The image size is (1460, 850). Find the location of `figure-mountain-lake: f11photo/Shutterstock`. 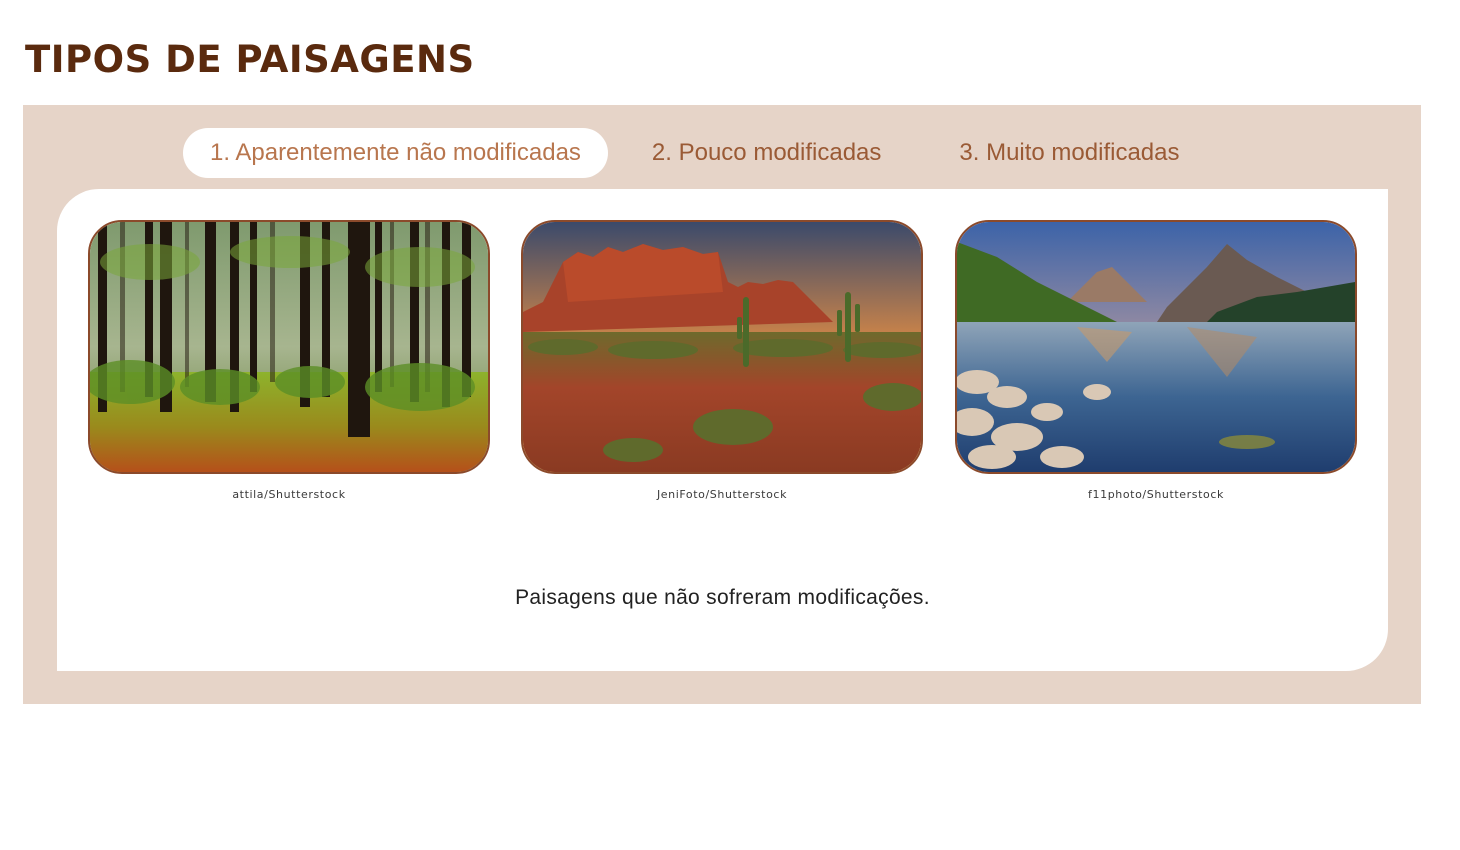

figure-mountain-lake: f11photo/Shutterstock is located at coordinates (1156, 360).